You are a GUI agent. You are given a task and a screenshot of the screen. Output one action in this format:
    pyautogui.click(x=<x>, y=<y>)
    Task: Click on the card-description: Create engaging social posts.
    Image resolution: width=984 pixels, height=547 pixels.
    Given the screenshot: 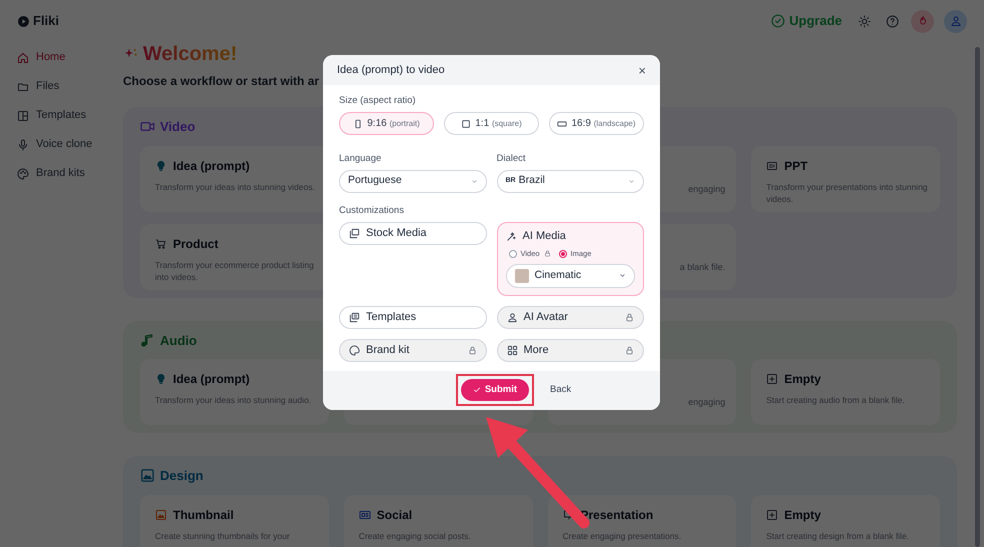 What is the action you would take?
    pyautogui.click(x=415, y=536)
    